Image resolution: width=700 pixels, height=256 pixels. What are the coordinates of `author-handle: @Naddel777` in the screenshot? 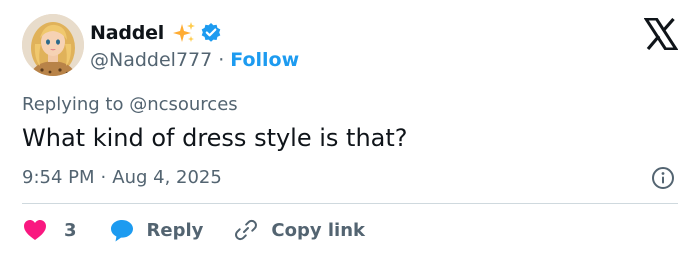 It's located at (151, 60).